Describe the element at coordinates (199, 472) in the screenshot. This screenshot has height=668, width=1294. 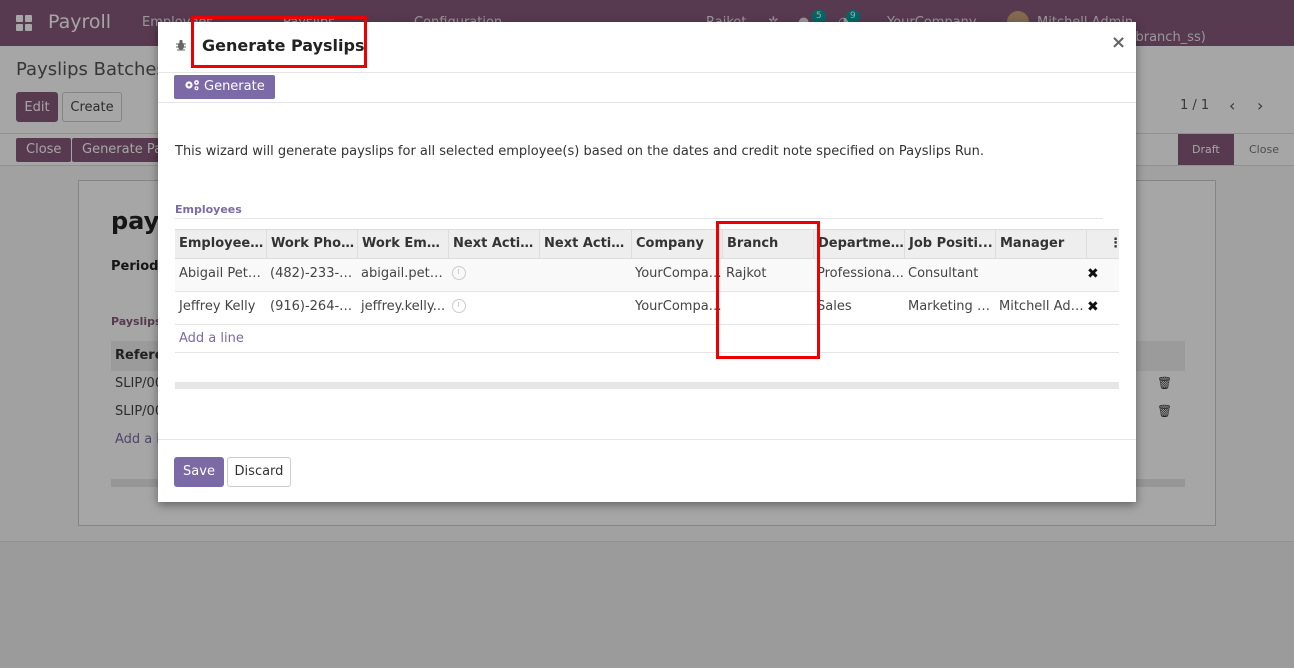
I see `save-button: Save` at that location.